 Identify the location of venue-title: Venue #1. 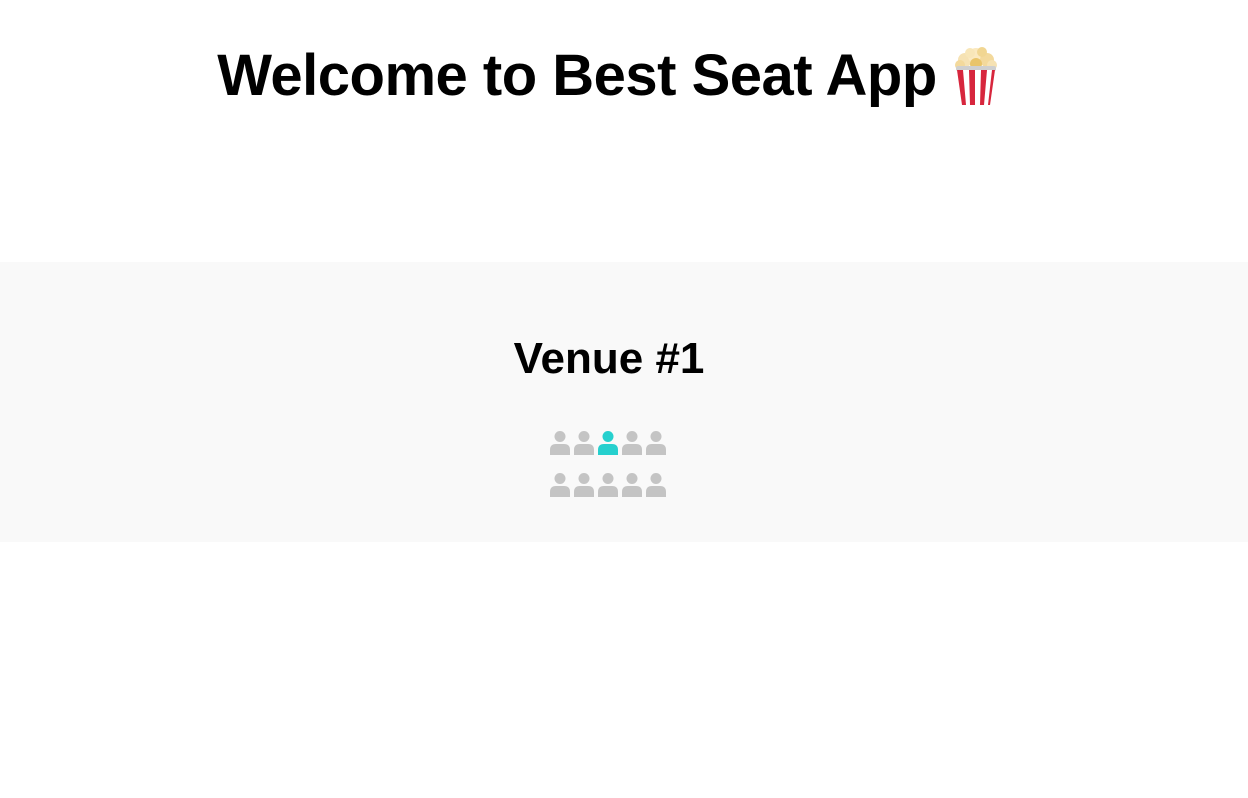
(609, 358).